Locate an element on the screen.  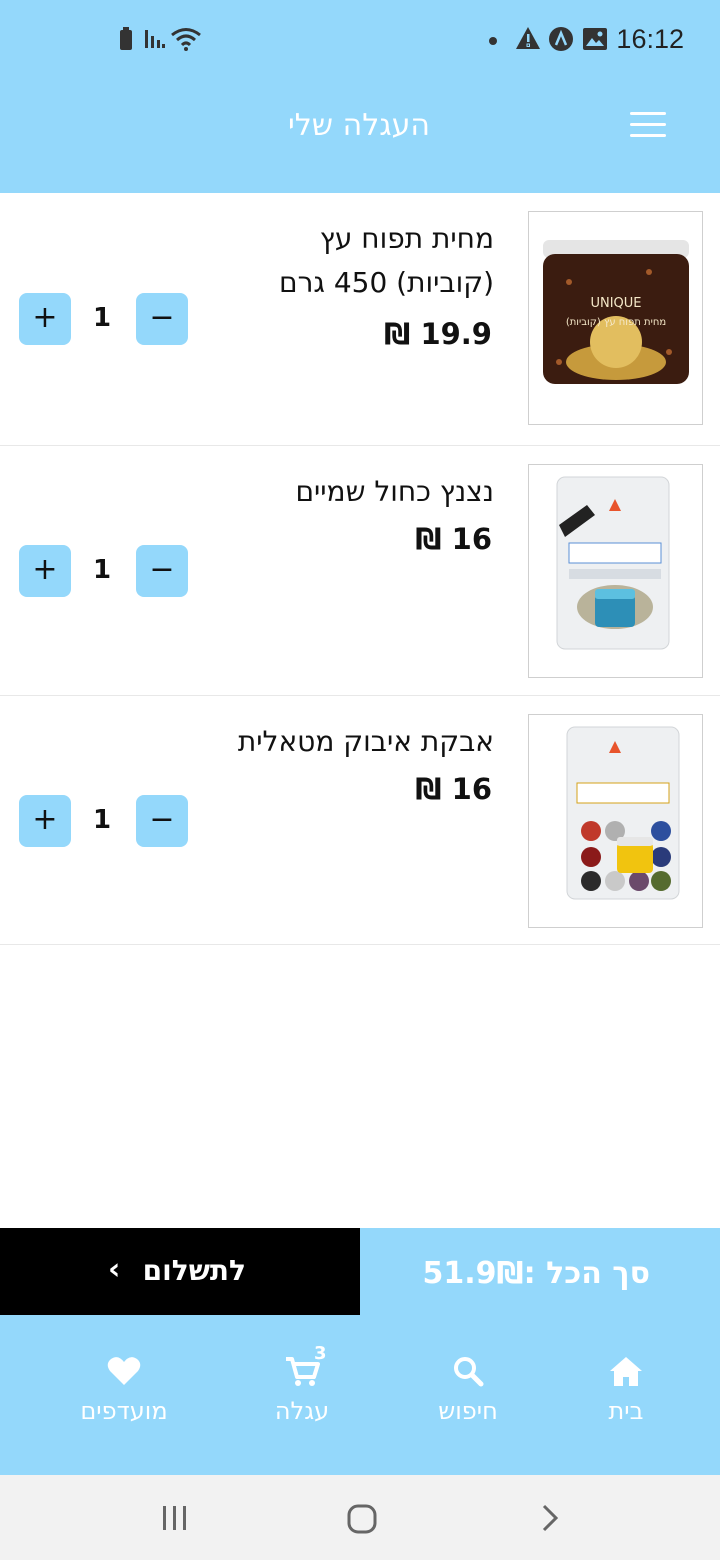
blue-glitter-package-image is located at coordinates (613, 563).